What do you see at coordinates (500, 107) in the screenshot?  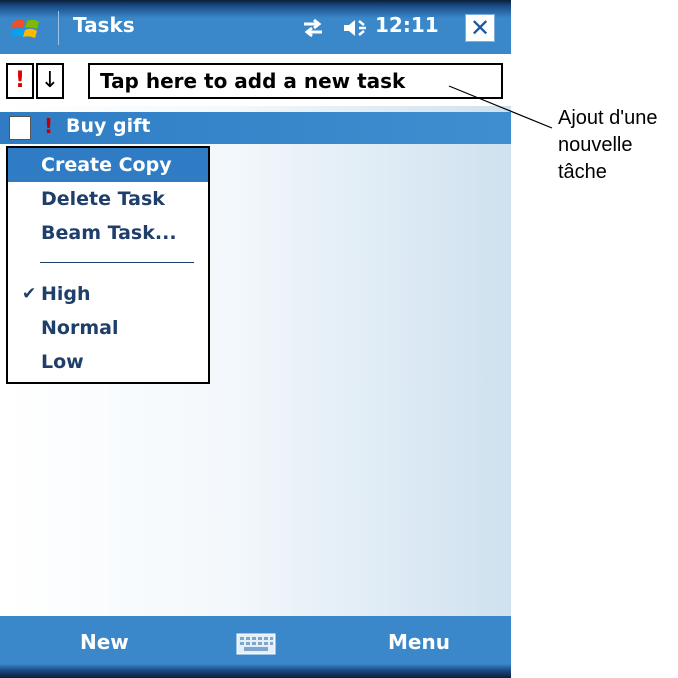 I see `callout-line` at bounding box center [500, 107].